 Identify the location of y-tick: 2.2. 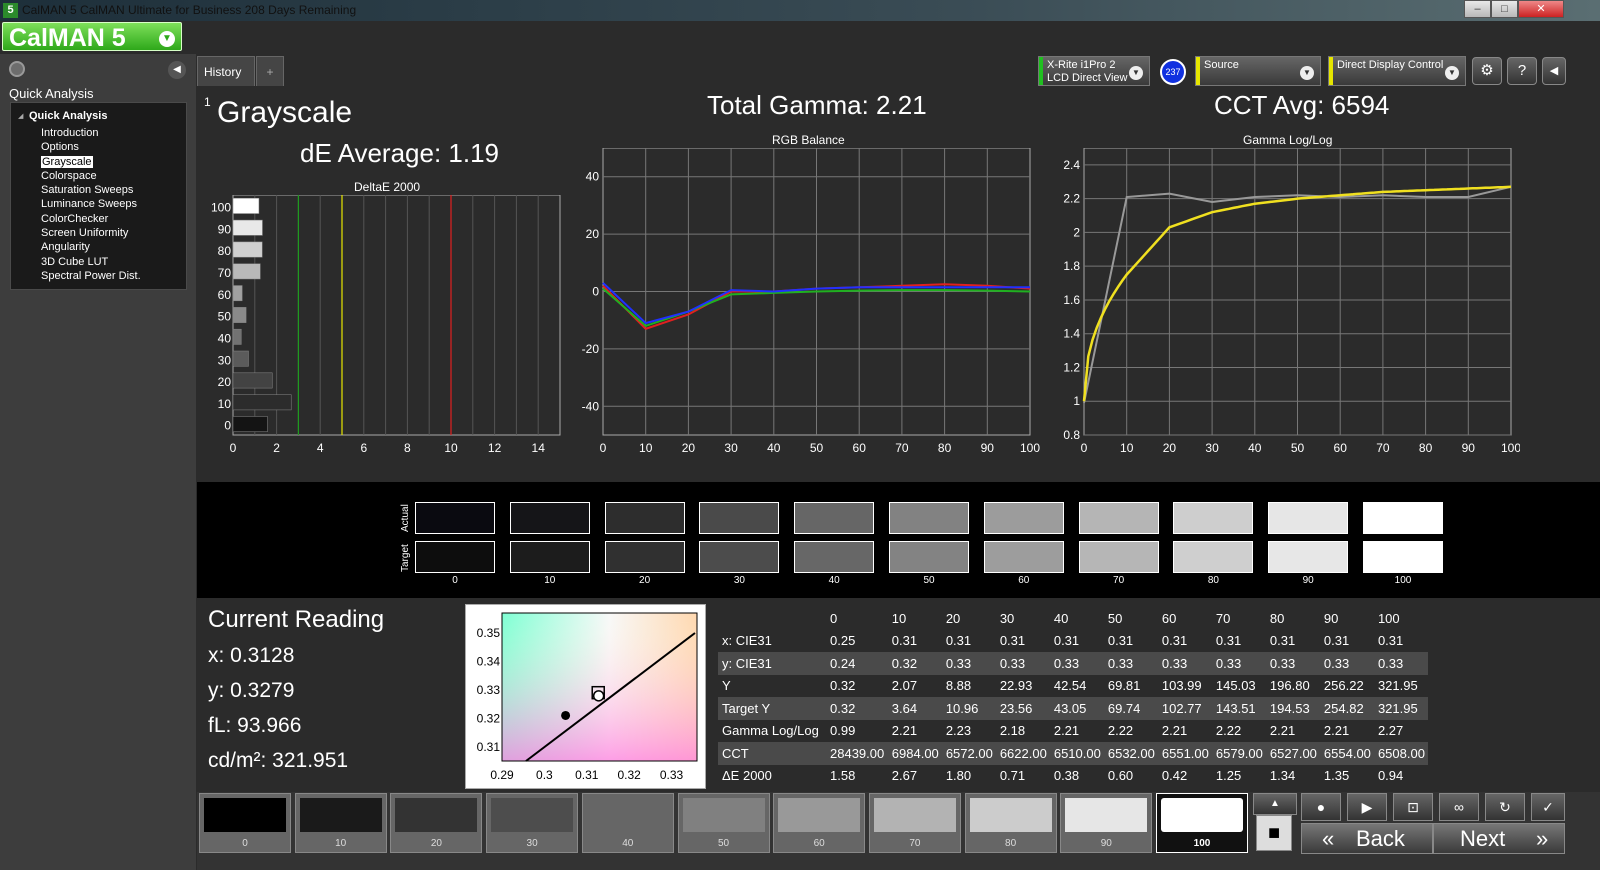
(1071, 199).